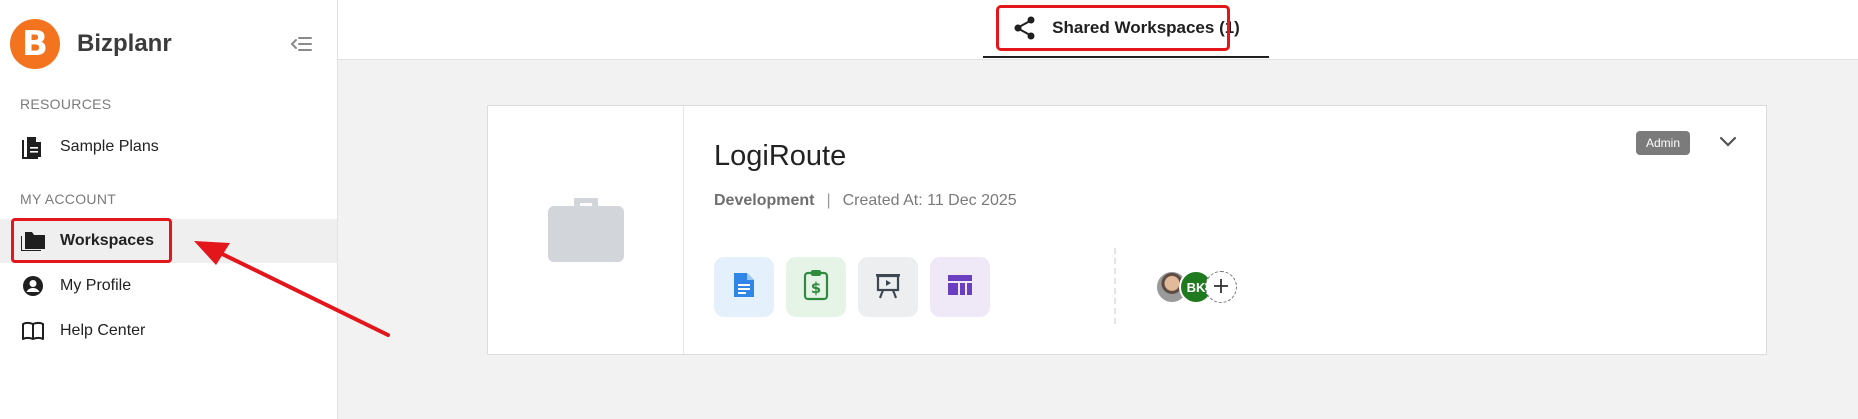  Describe the element at coordinates (1146, 27) in the screenshot. I see `tab-label: Shared Workspaces (1)` at that location.